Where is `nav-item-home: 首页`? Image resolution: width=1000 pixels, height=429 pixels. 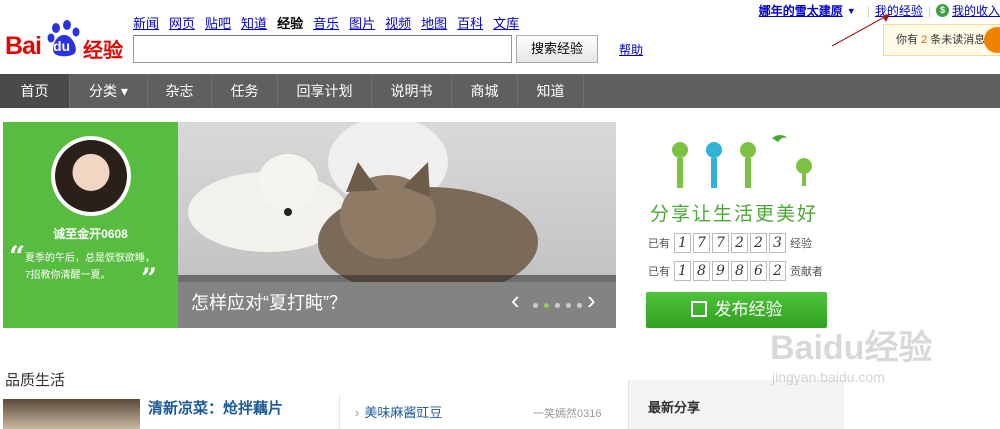
nav-item-home: 首页 is located at coordinates (35, 91).